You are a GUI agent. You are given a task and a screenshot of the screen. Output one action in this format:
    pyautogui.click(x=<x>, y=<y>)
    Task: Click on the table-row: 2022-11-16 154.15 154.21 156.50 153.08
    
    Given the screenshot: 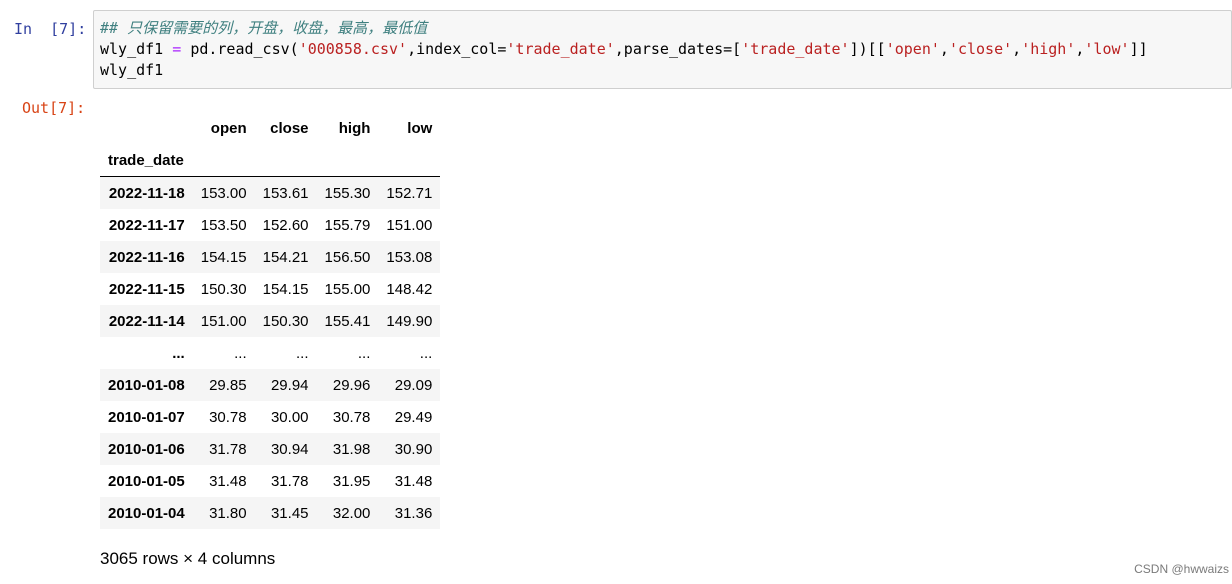 What is the action you would take?
    pyautogui.click(x=270, y=257)
    